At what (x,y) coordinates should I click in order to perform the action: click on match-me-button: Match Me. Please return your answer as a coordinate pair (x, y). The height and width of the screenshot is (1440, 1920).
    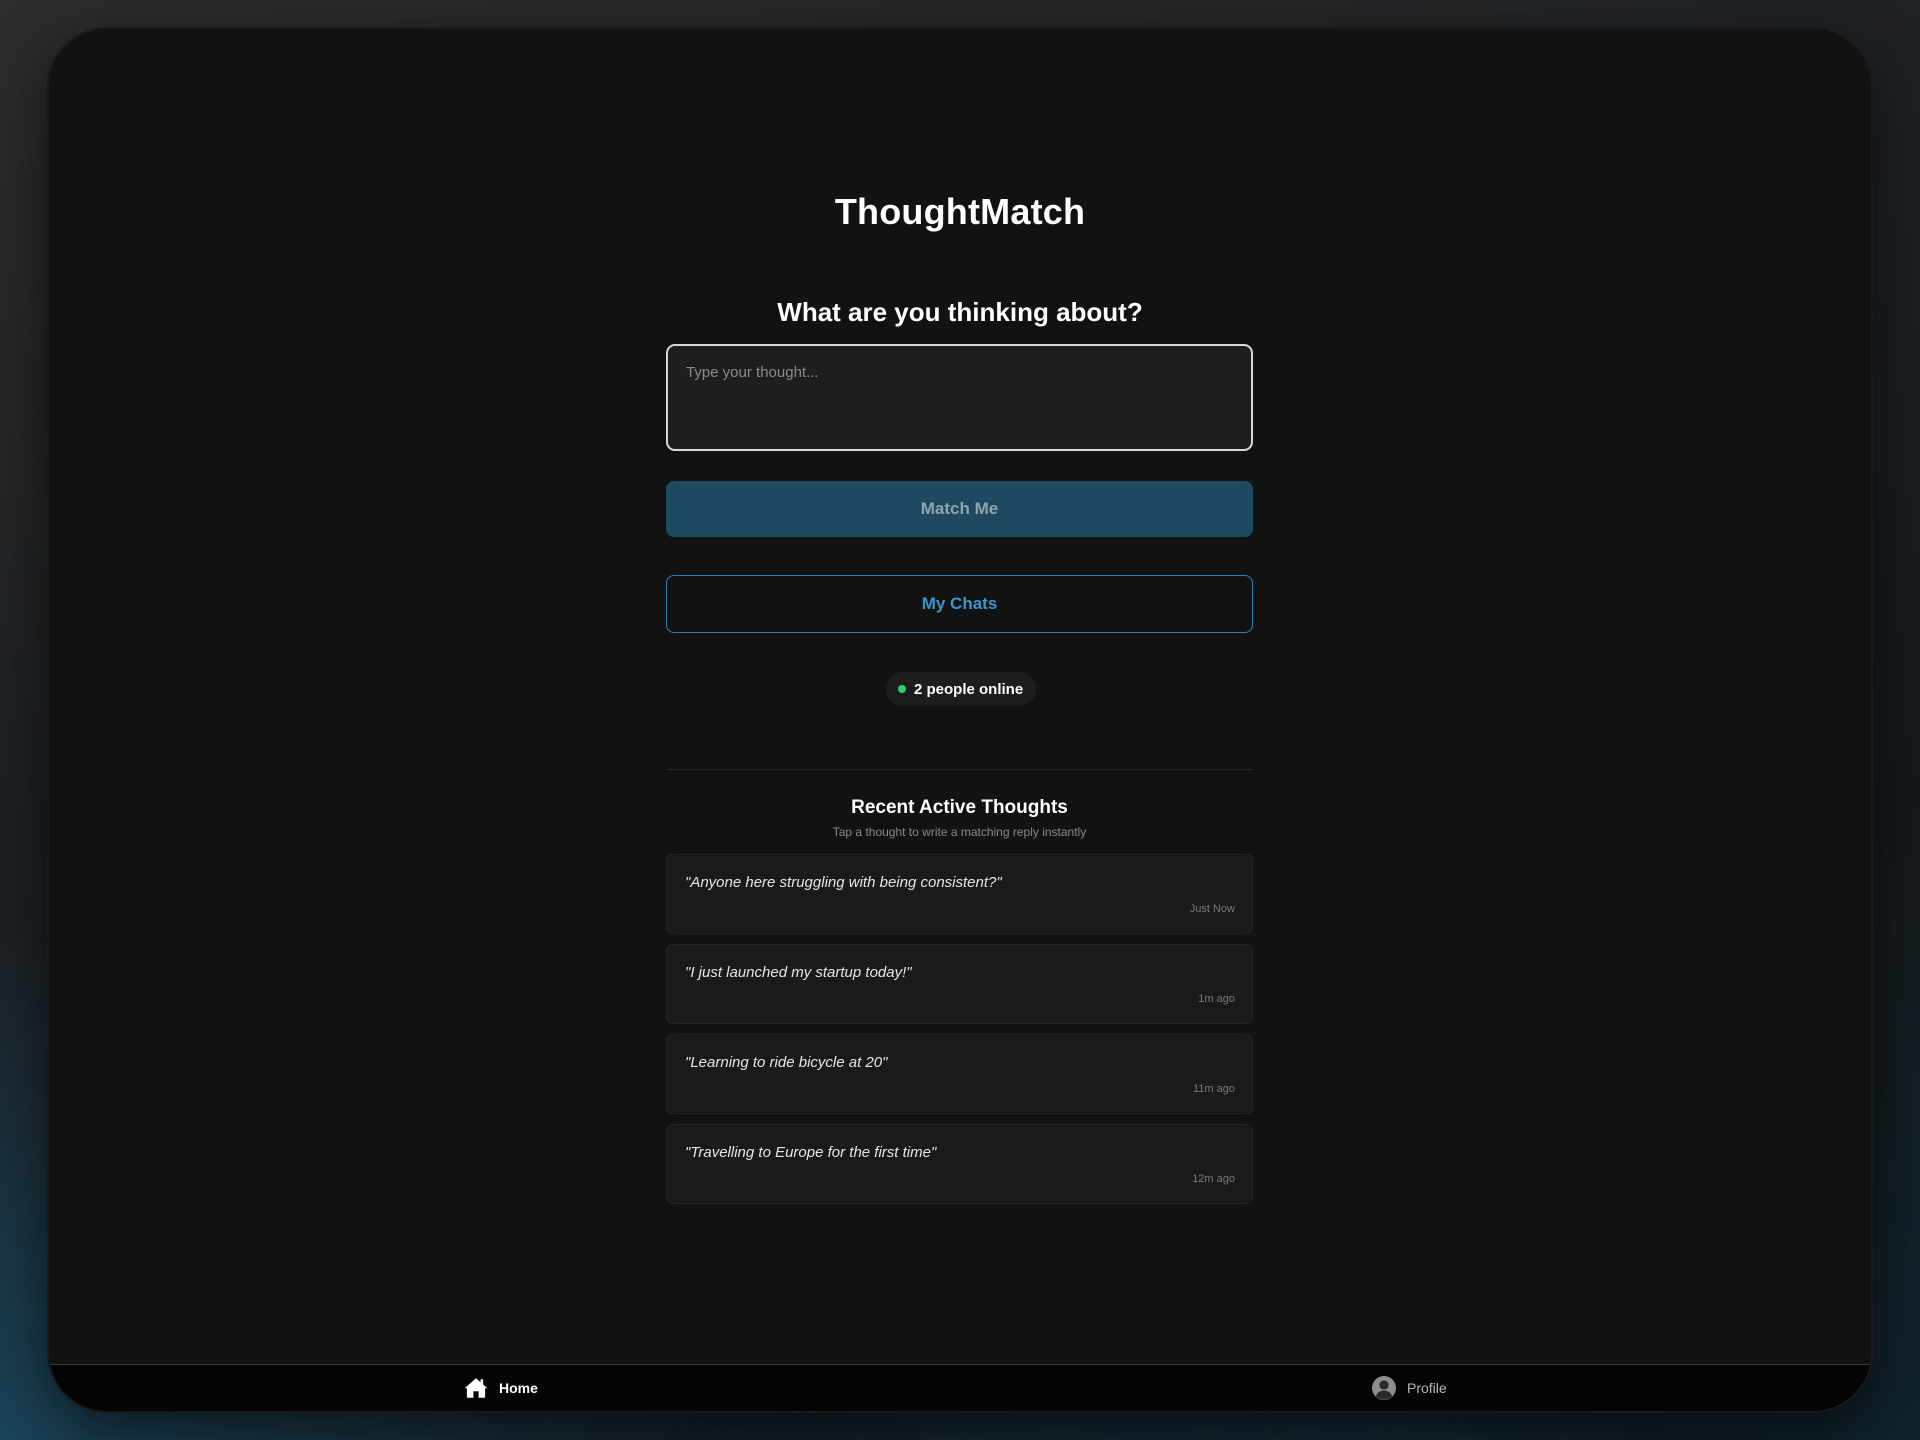
    Looking at the image, I should click on (959, 509).